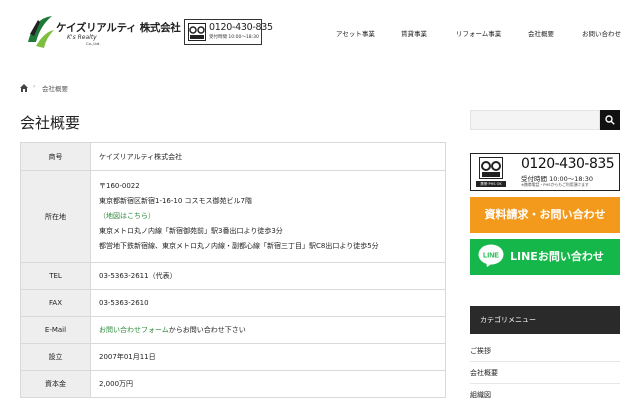 The height and width of the screenshot is (400, 640). Describe the element at coordinates (175, 201) in the screenshot. I see `address-text: 東京都新宿区新宿1-16-10 コスモス御苑ビル7階` at that location.